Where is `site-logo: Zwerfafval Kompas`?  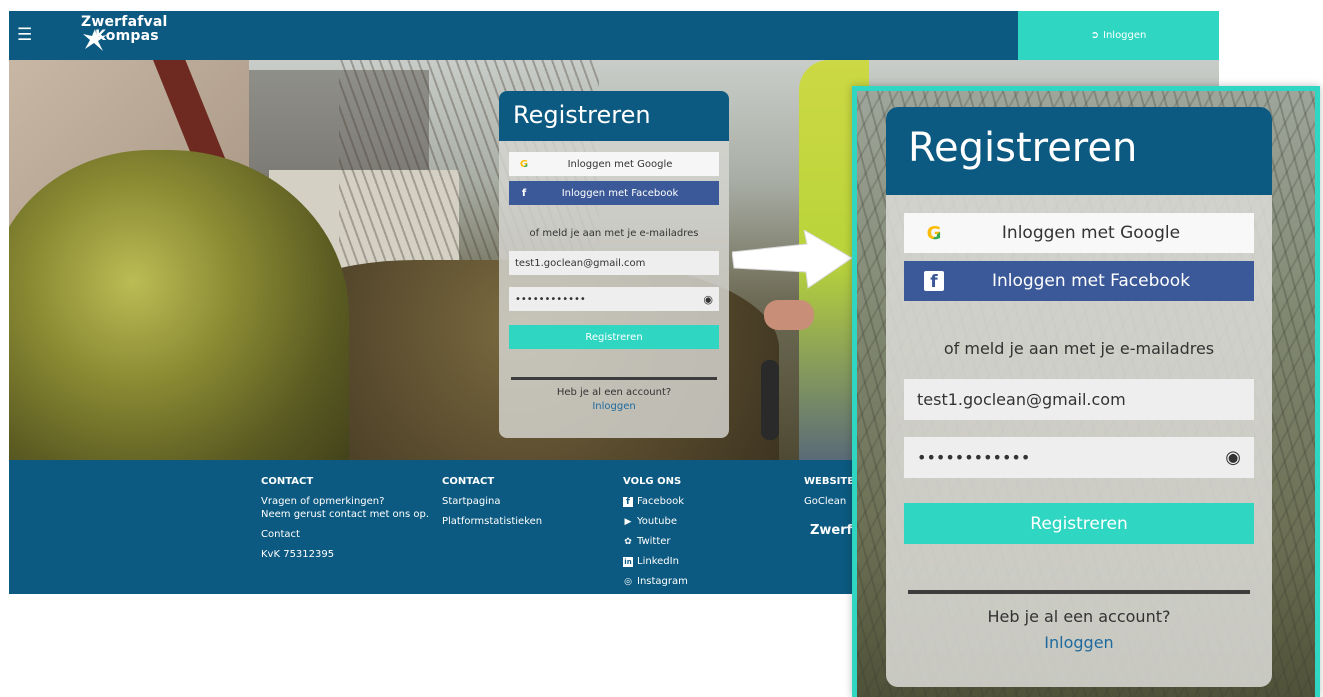 site-logo: Zwerfafval Kompas is located at coordinates (124, 33).